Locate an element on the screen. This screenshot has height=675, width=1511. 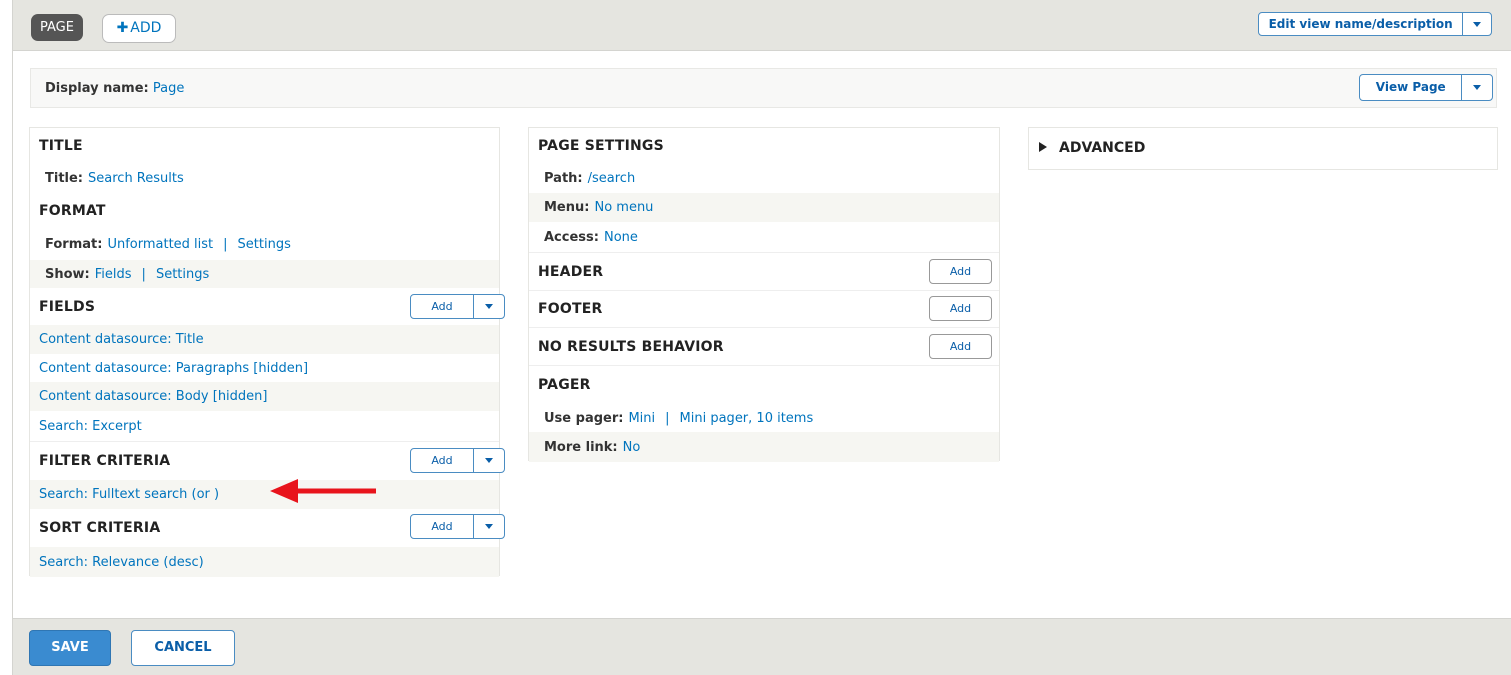
more-link-row: More link: No is located at coordinates (764, 447).